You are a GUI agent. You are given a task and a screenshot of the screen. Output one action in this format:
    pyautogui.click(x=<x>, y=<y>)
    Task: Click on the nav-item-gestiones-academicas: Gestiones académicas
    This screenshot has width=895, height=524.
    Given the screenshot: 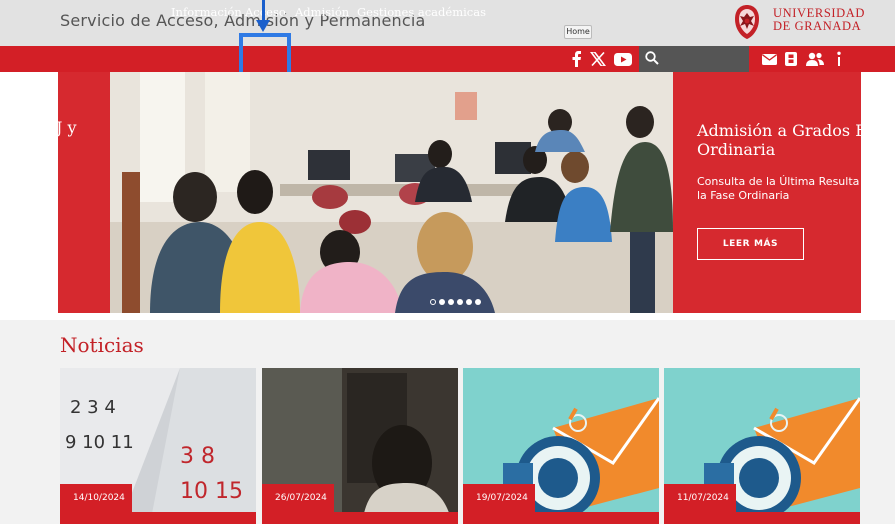 What is the action you would take?
    pyautogui.click(x=421, y=12)
    